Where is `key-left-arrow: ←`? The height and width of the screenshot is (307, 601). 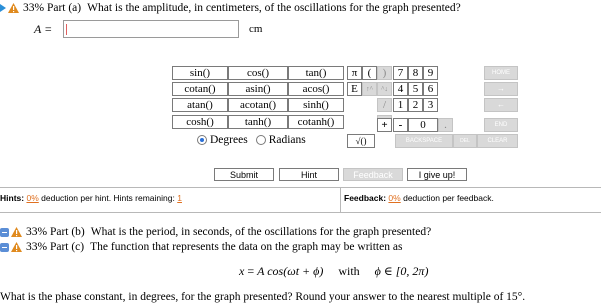
key-left-arrow: ← is located at coordinates (501, 105).